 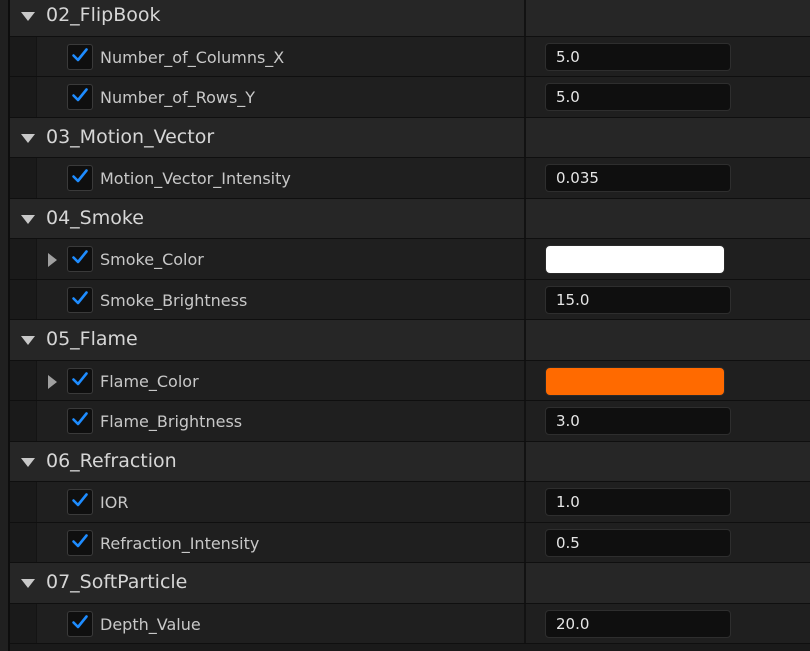 What do you see at coordinates (267, 381) in the screenshot?
I see `param-name-cell: Flame_Color` at bounding box center [267, 381].